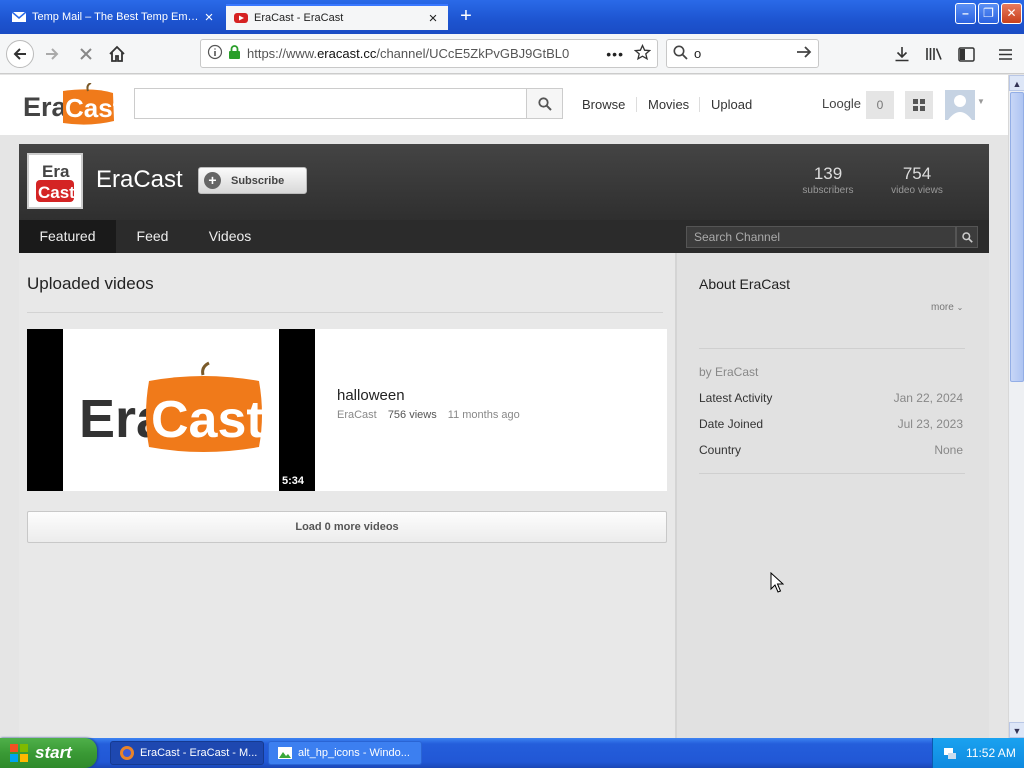 This screenshot has width=1024, height=768. I want to click on channel-name: EraCast, so click(139, 179).